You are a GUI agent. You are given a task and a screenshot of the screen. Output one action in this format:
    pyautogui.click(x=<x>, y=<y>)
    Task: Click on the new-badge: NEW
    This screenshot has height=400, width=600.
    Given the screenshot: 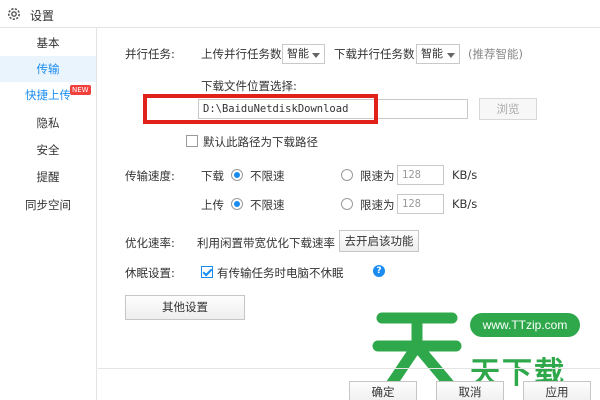 What is the action you would take?
    pyautogui.click(x=80, y=90)
    